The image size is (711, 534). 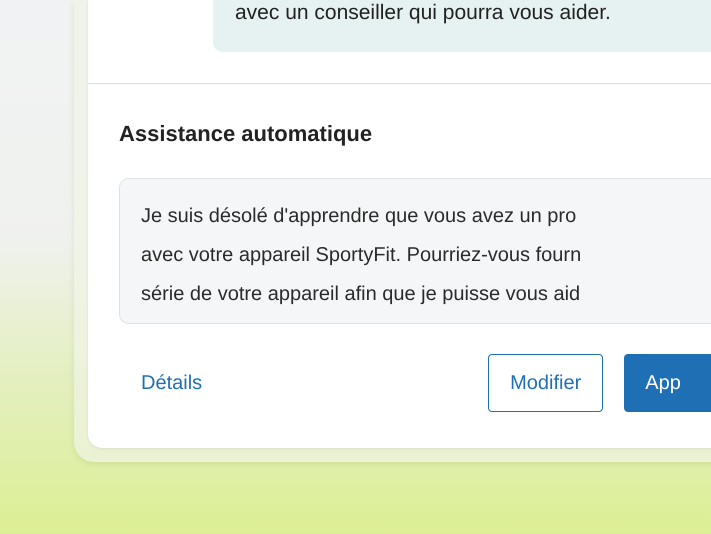 I want to click on message-text: avec un conseiller qui pourra vous aider., so click(x=423, y=13).